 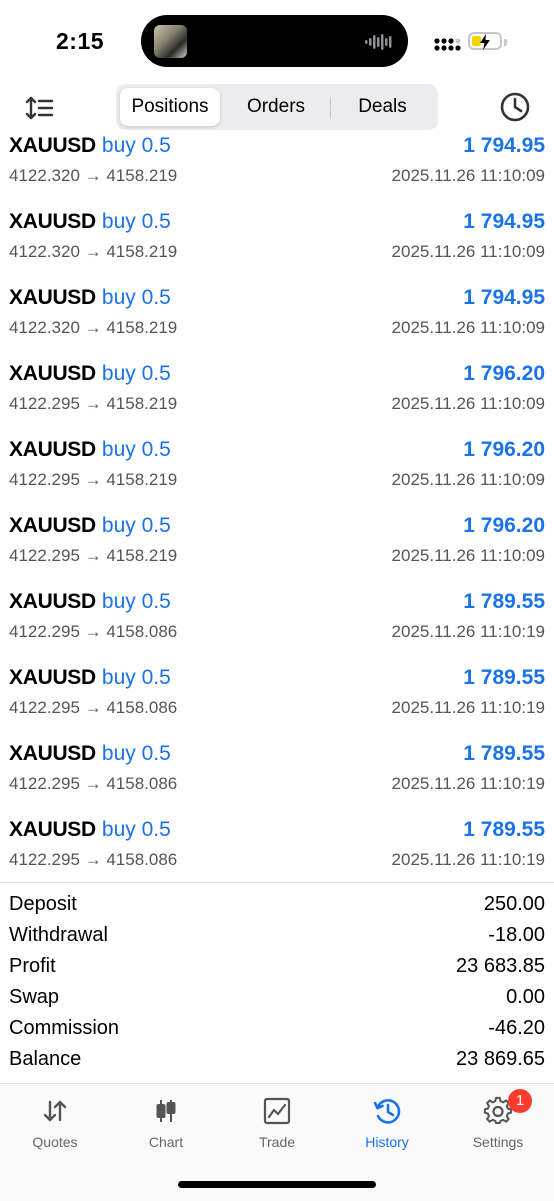 I want to click on tab-trade: Trade, so click(x=277, y=1119).